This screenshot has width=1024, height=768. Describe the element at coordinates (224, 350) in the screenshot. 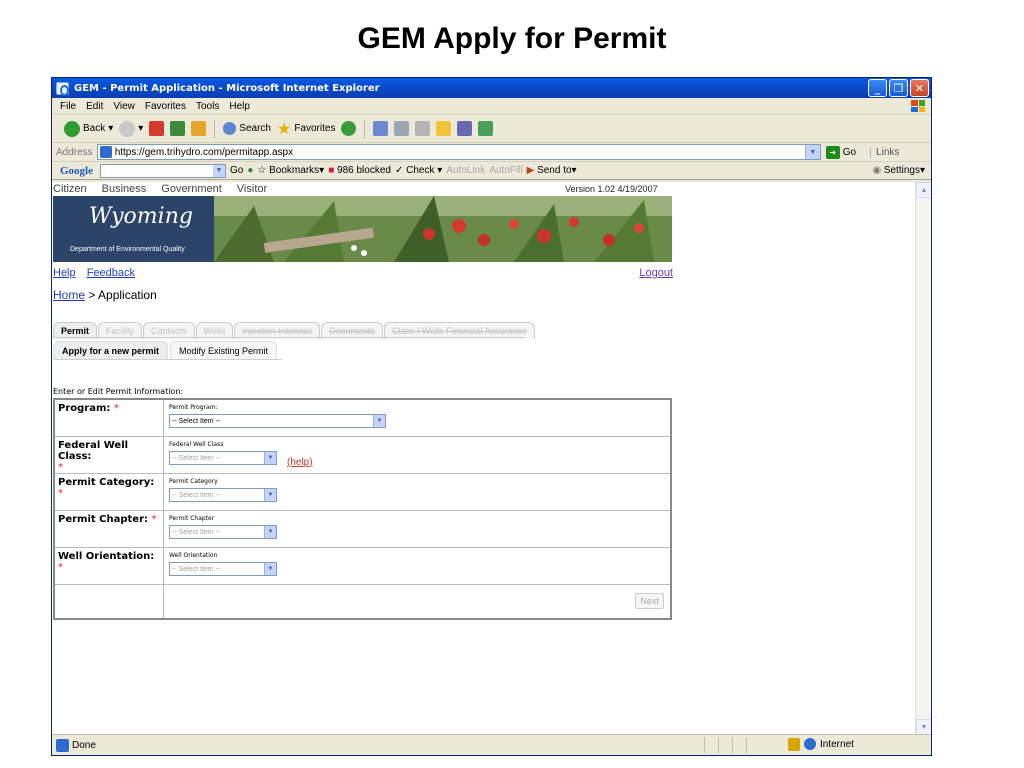

I see `subtab-modify-existing: Modify Existing Permit` at that location.